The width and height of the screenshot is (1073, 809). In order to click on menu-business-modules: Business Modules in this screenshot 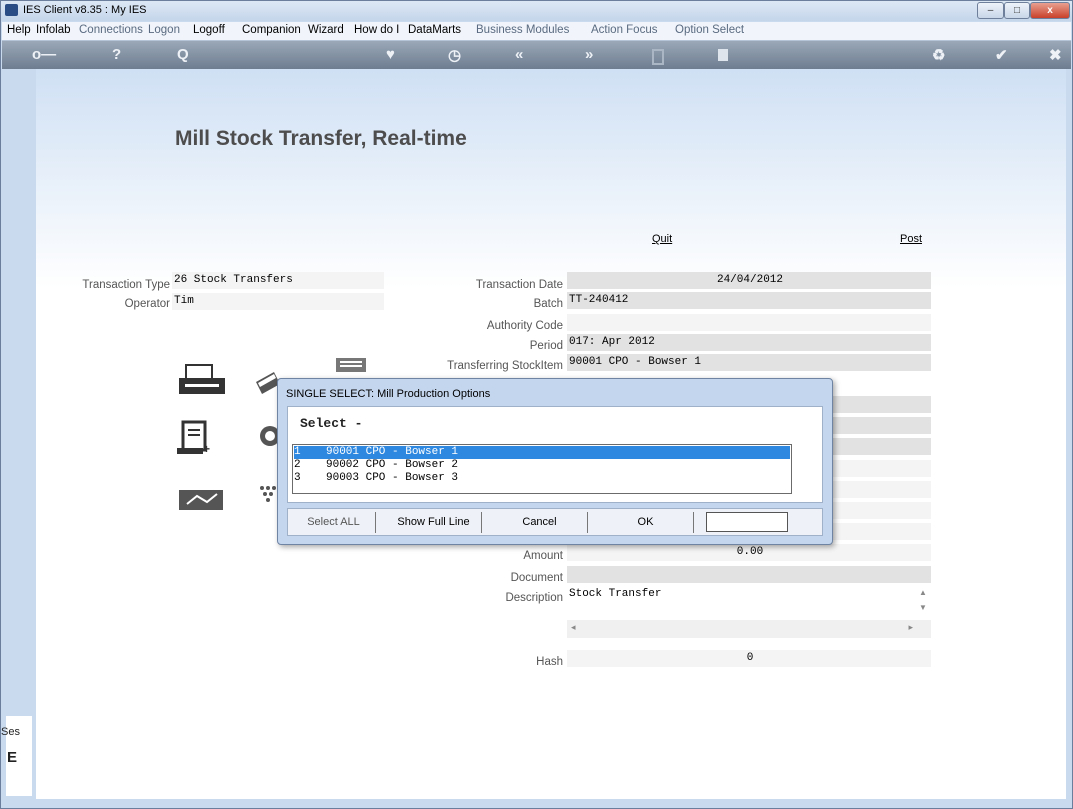, I will do `click(522, 30)`.